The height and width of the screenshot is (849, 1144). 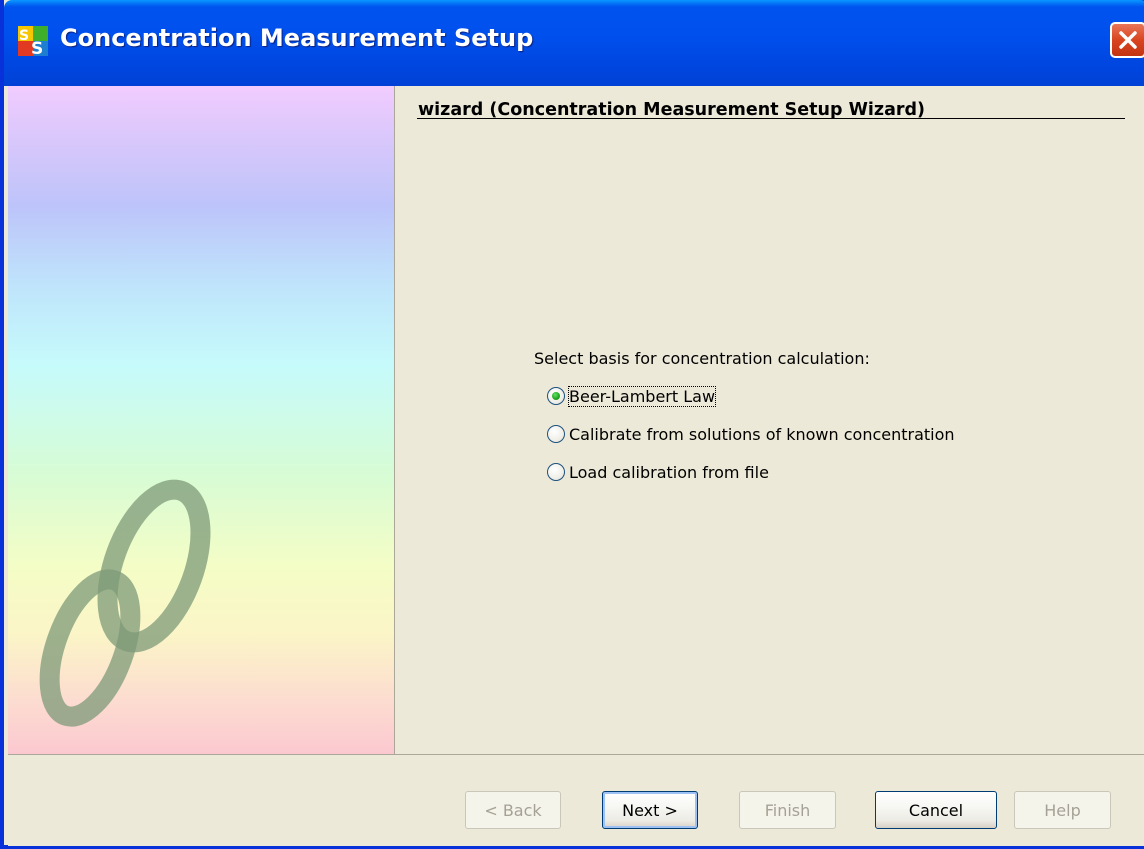 What do you see at coordinates (936, 810) in the screenshot?
I see `cancel-button: Cancel` at bounding box center [936, 810].